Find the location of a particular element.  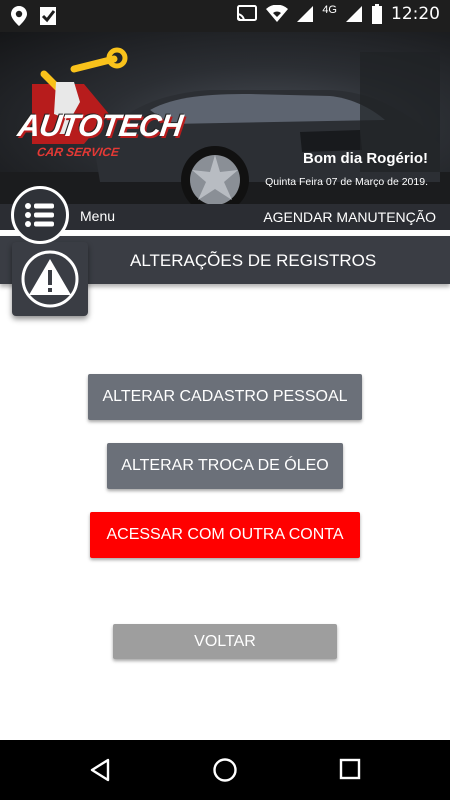

menu-label: Menu is located at coordinates (97, 216).